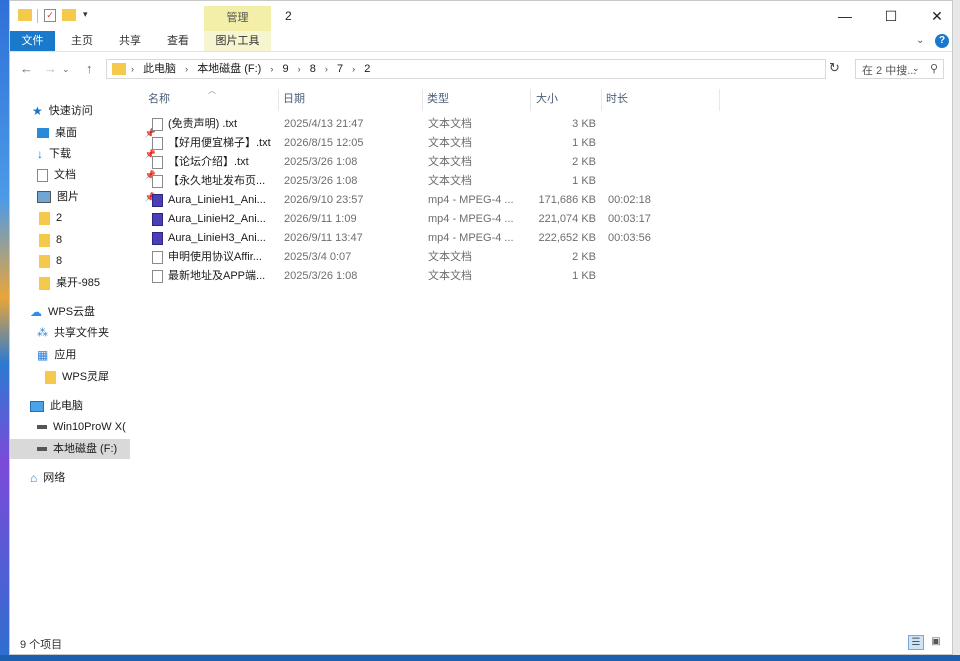  What do you see at coordinates (37, 111) in the screenshot?
I see `star-icon: ★` at bounding box center [37, 111].